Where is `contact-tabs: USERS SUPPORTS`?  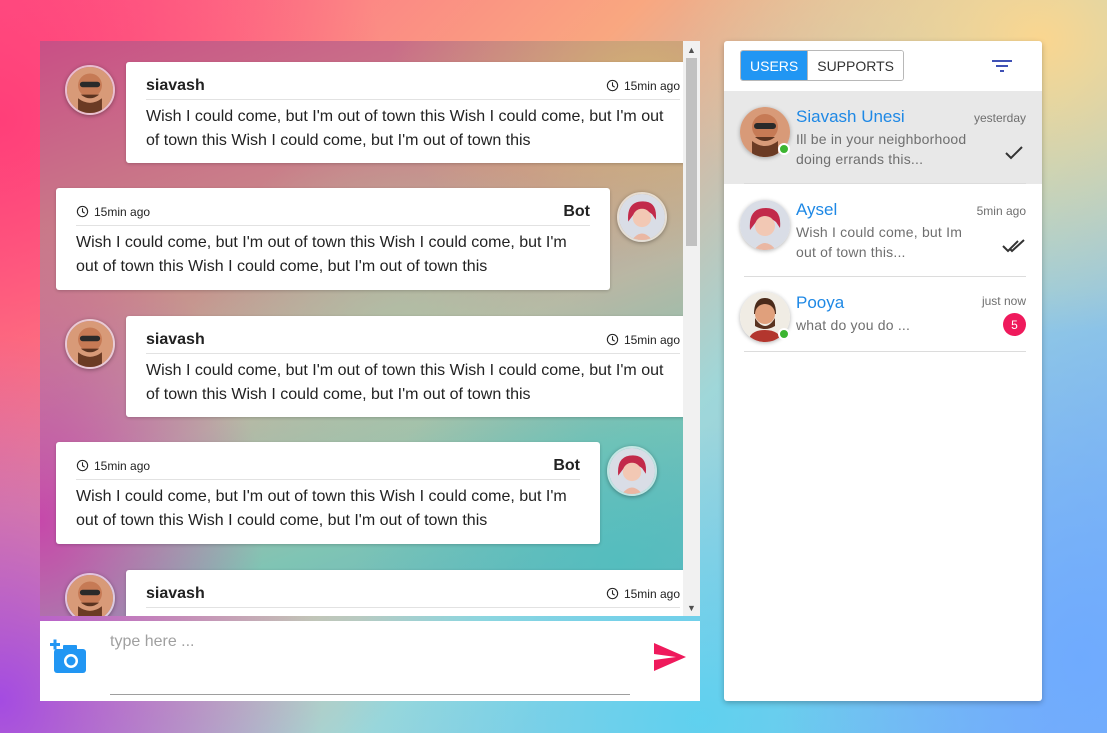 contact-tabs: USERS SUPPORTS is located at coordinates (822, 65).